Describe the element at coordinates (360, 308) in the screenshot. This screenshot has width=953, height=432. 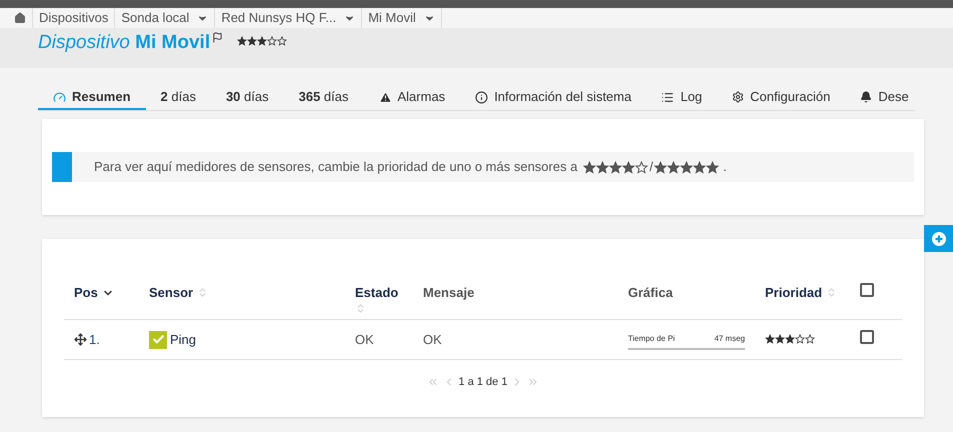
I see `sort-icon` at that location.